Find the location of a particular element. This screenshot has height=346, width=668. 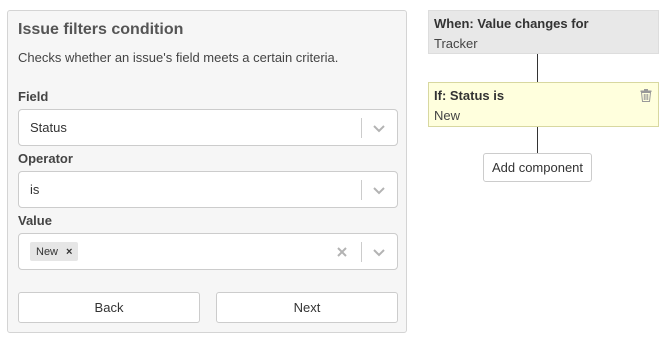

panel-title: Issue filters condition is located at coordinates (101, 29).